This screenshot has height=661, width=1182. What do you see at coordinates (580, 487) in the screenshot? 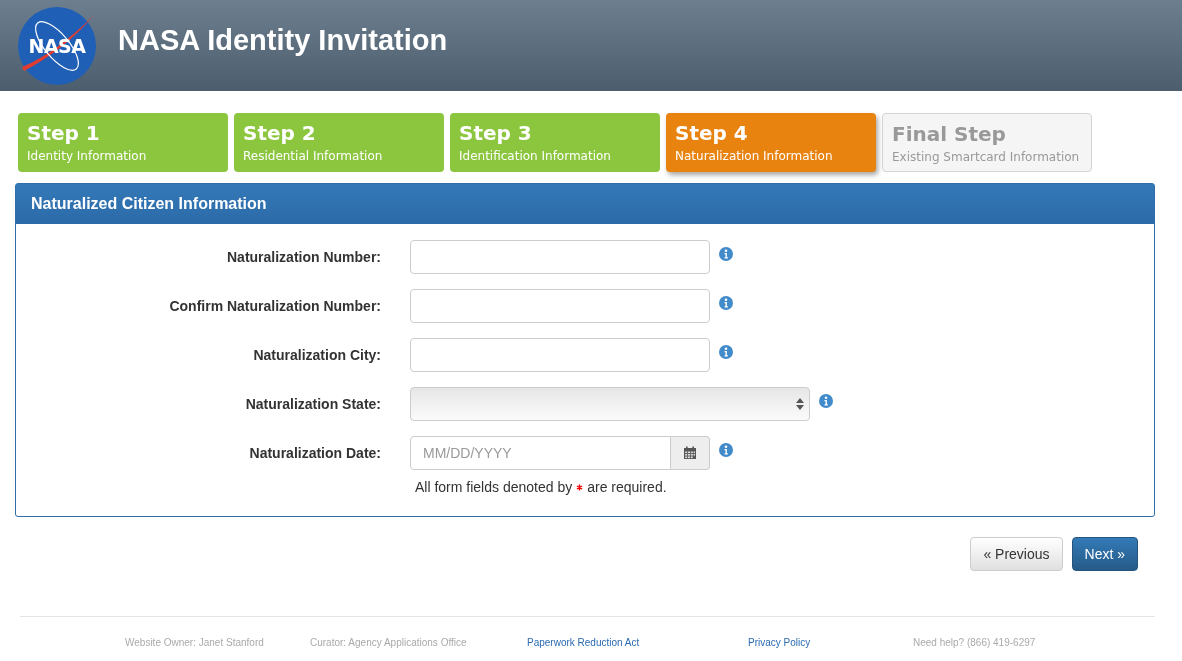
I see `asterisk-icon` at bounding box center [580, 487].